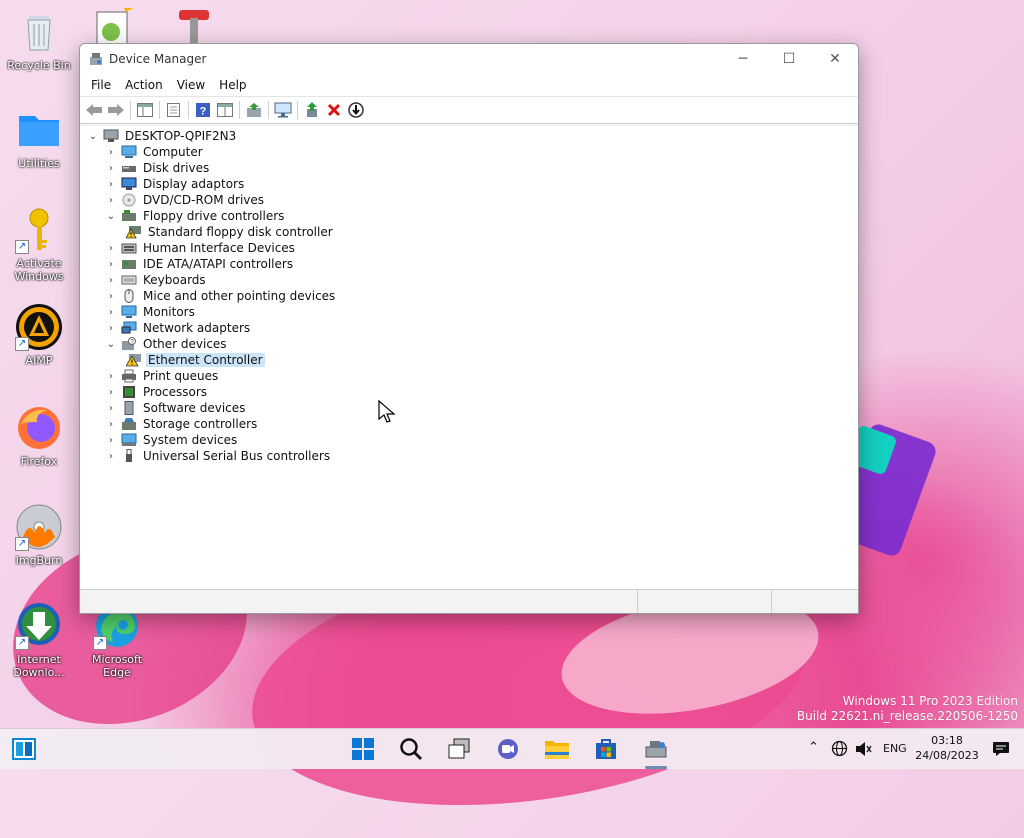 The image size is (1024, 838). What do you see at coordinates (254, 110) in the screenshot?
I see `scan-hardware-icon` at bounding box center [254, 110].